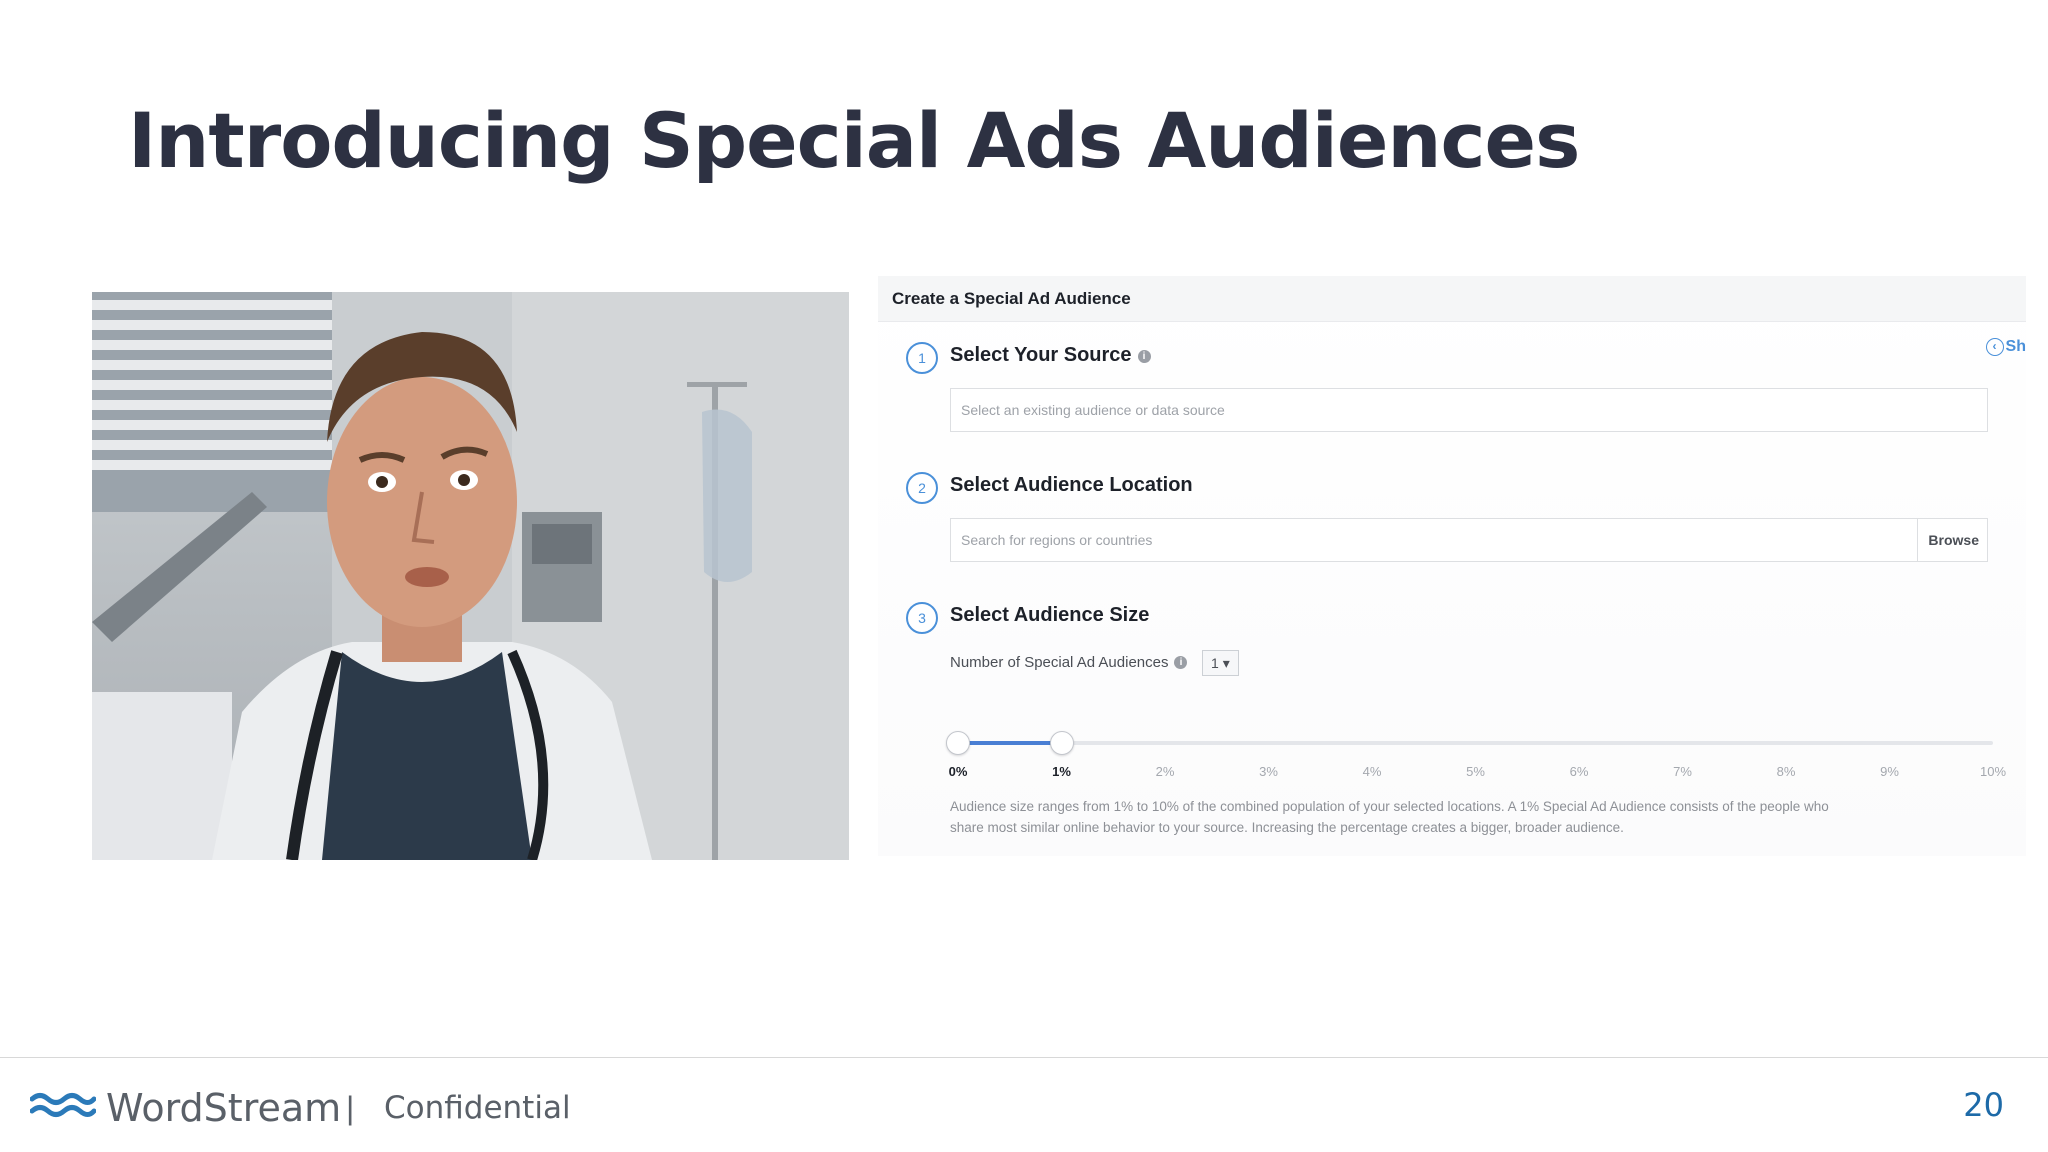  I want to click on slider-tick-label: 1%, so click(1061, 771).